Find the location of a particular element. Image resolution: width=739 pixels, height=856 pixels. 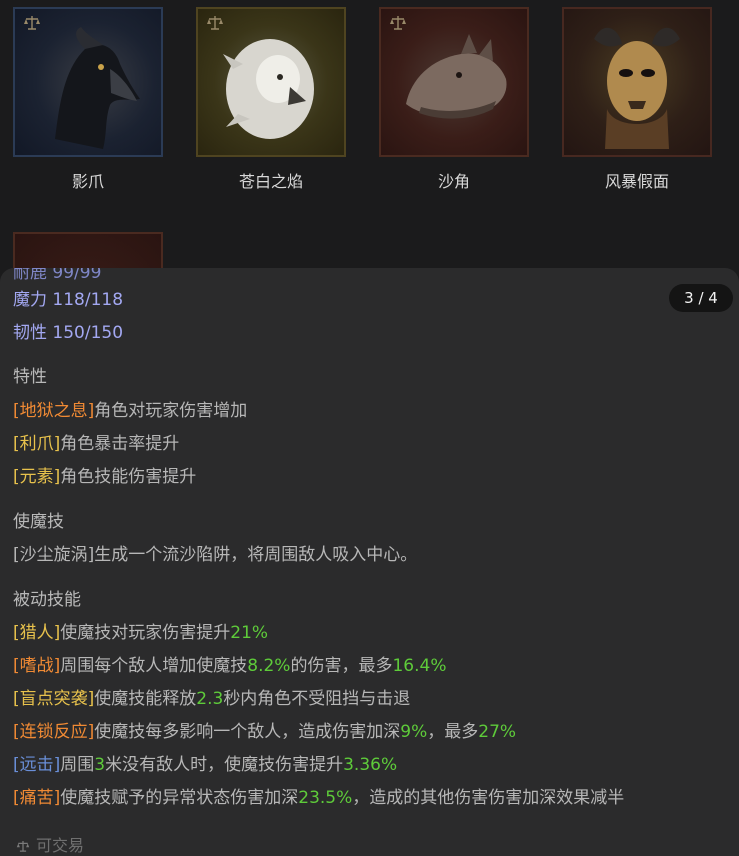

passive-value: 23.5% is located at coordinates (325, 798).